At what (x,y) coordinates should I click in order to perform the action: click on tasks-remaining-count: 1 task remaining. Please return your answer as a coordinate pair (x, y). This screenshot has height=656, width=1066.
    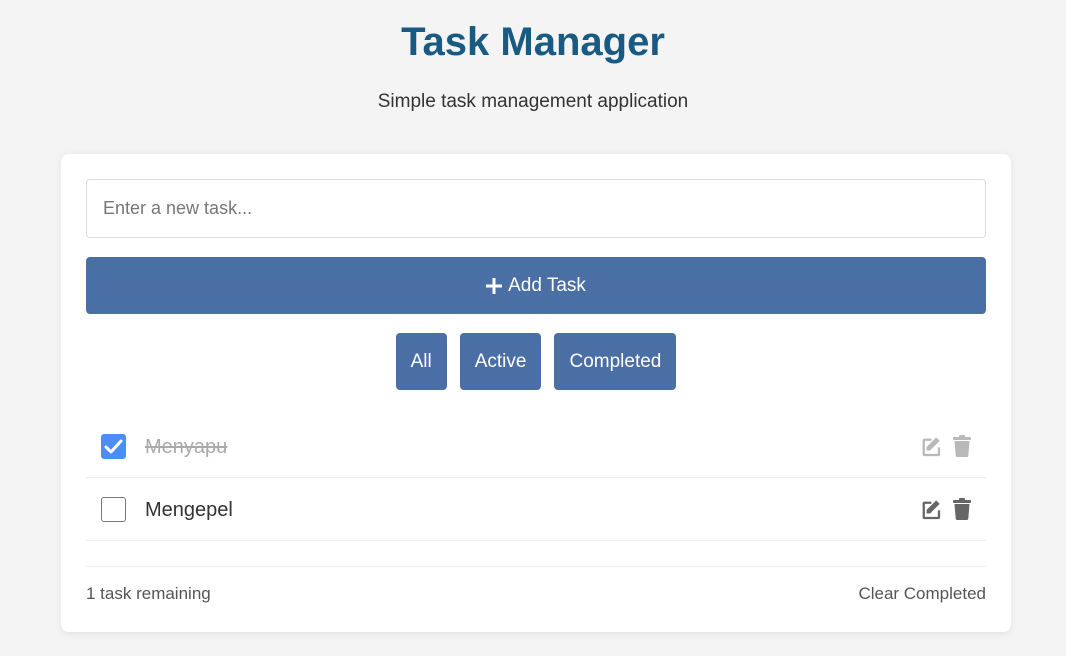
    Looking at the image, I should click on (148, 593).